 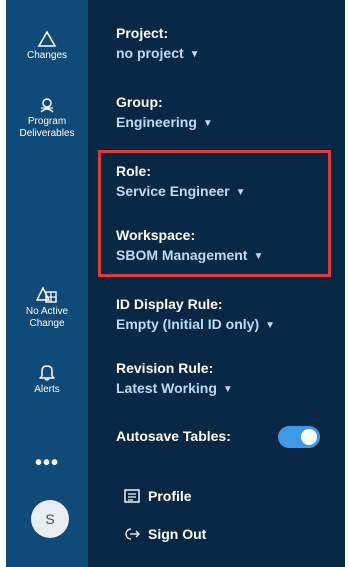 I want to click on profile-label: Profile, so click(x=170, y=496).